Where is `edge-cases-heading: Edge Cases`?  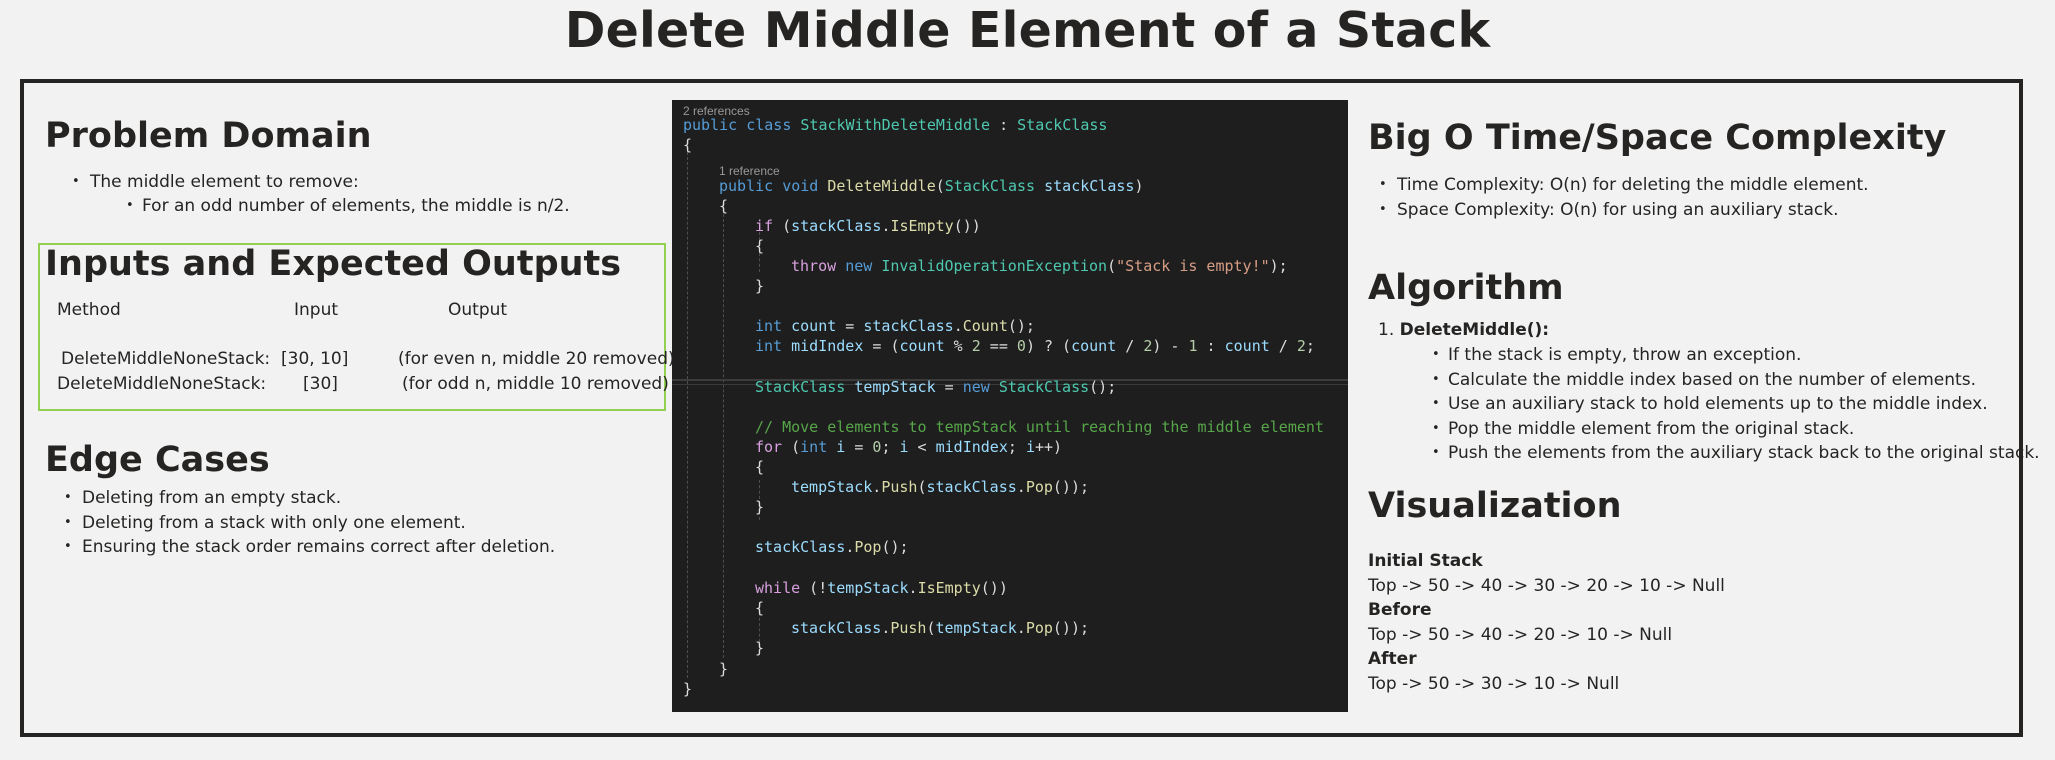
edge-cases-heading: Edge Cases is located at coordinates (157, 460).